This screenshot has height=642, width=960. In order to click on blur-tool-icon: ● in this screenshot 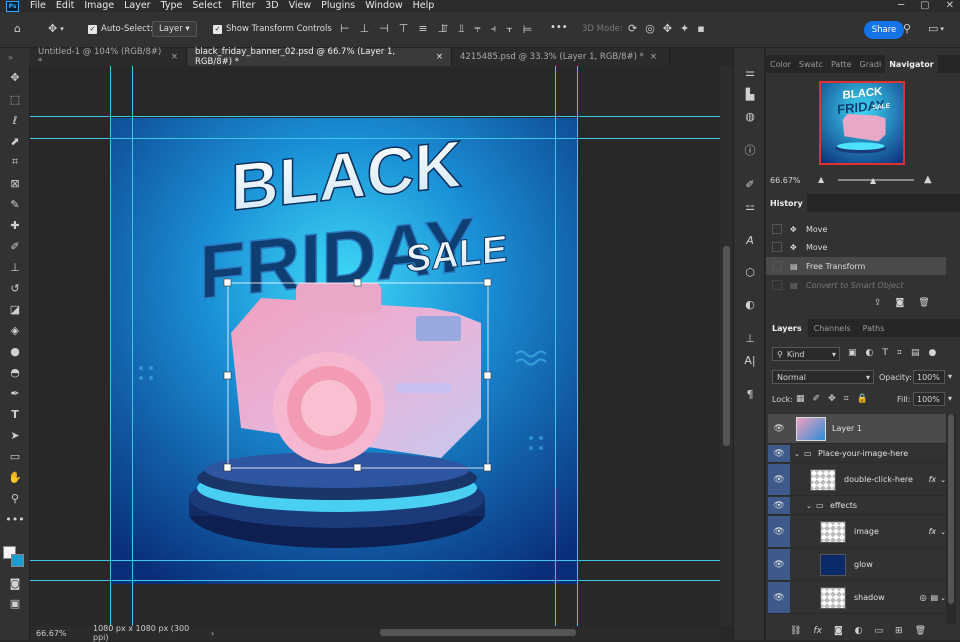, I will do `click(15, 351)`.